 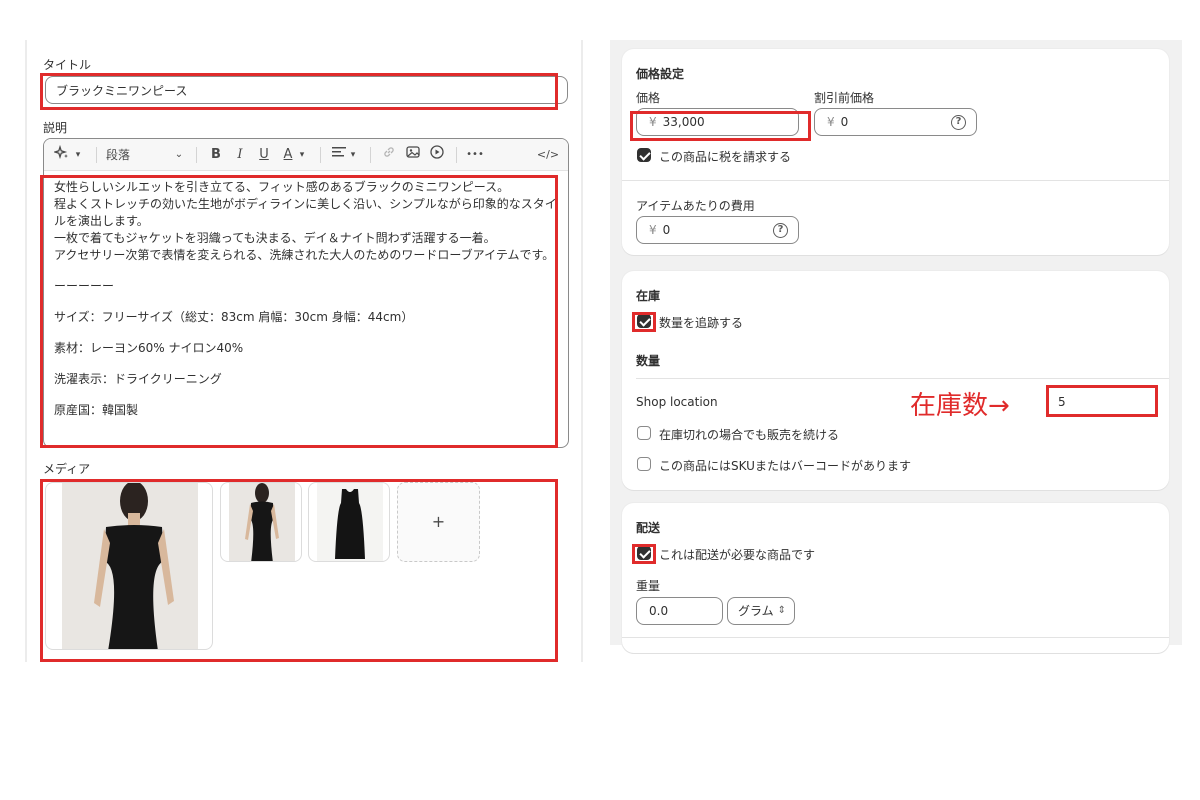 I want to click on title-input: ブラックミニワンピース, so click(x=306, y=90).